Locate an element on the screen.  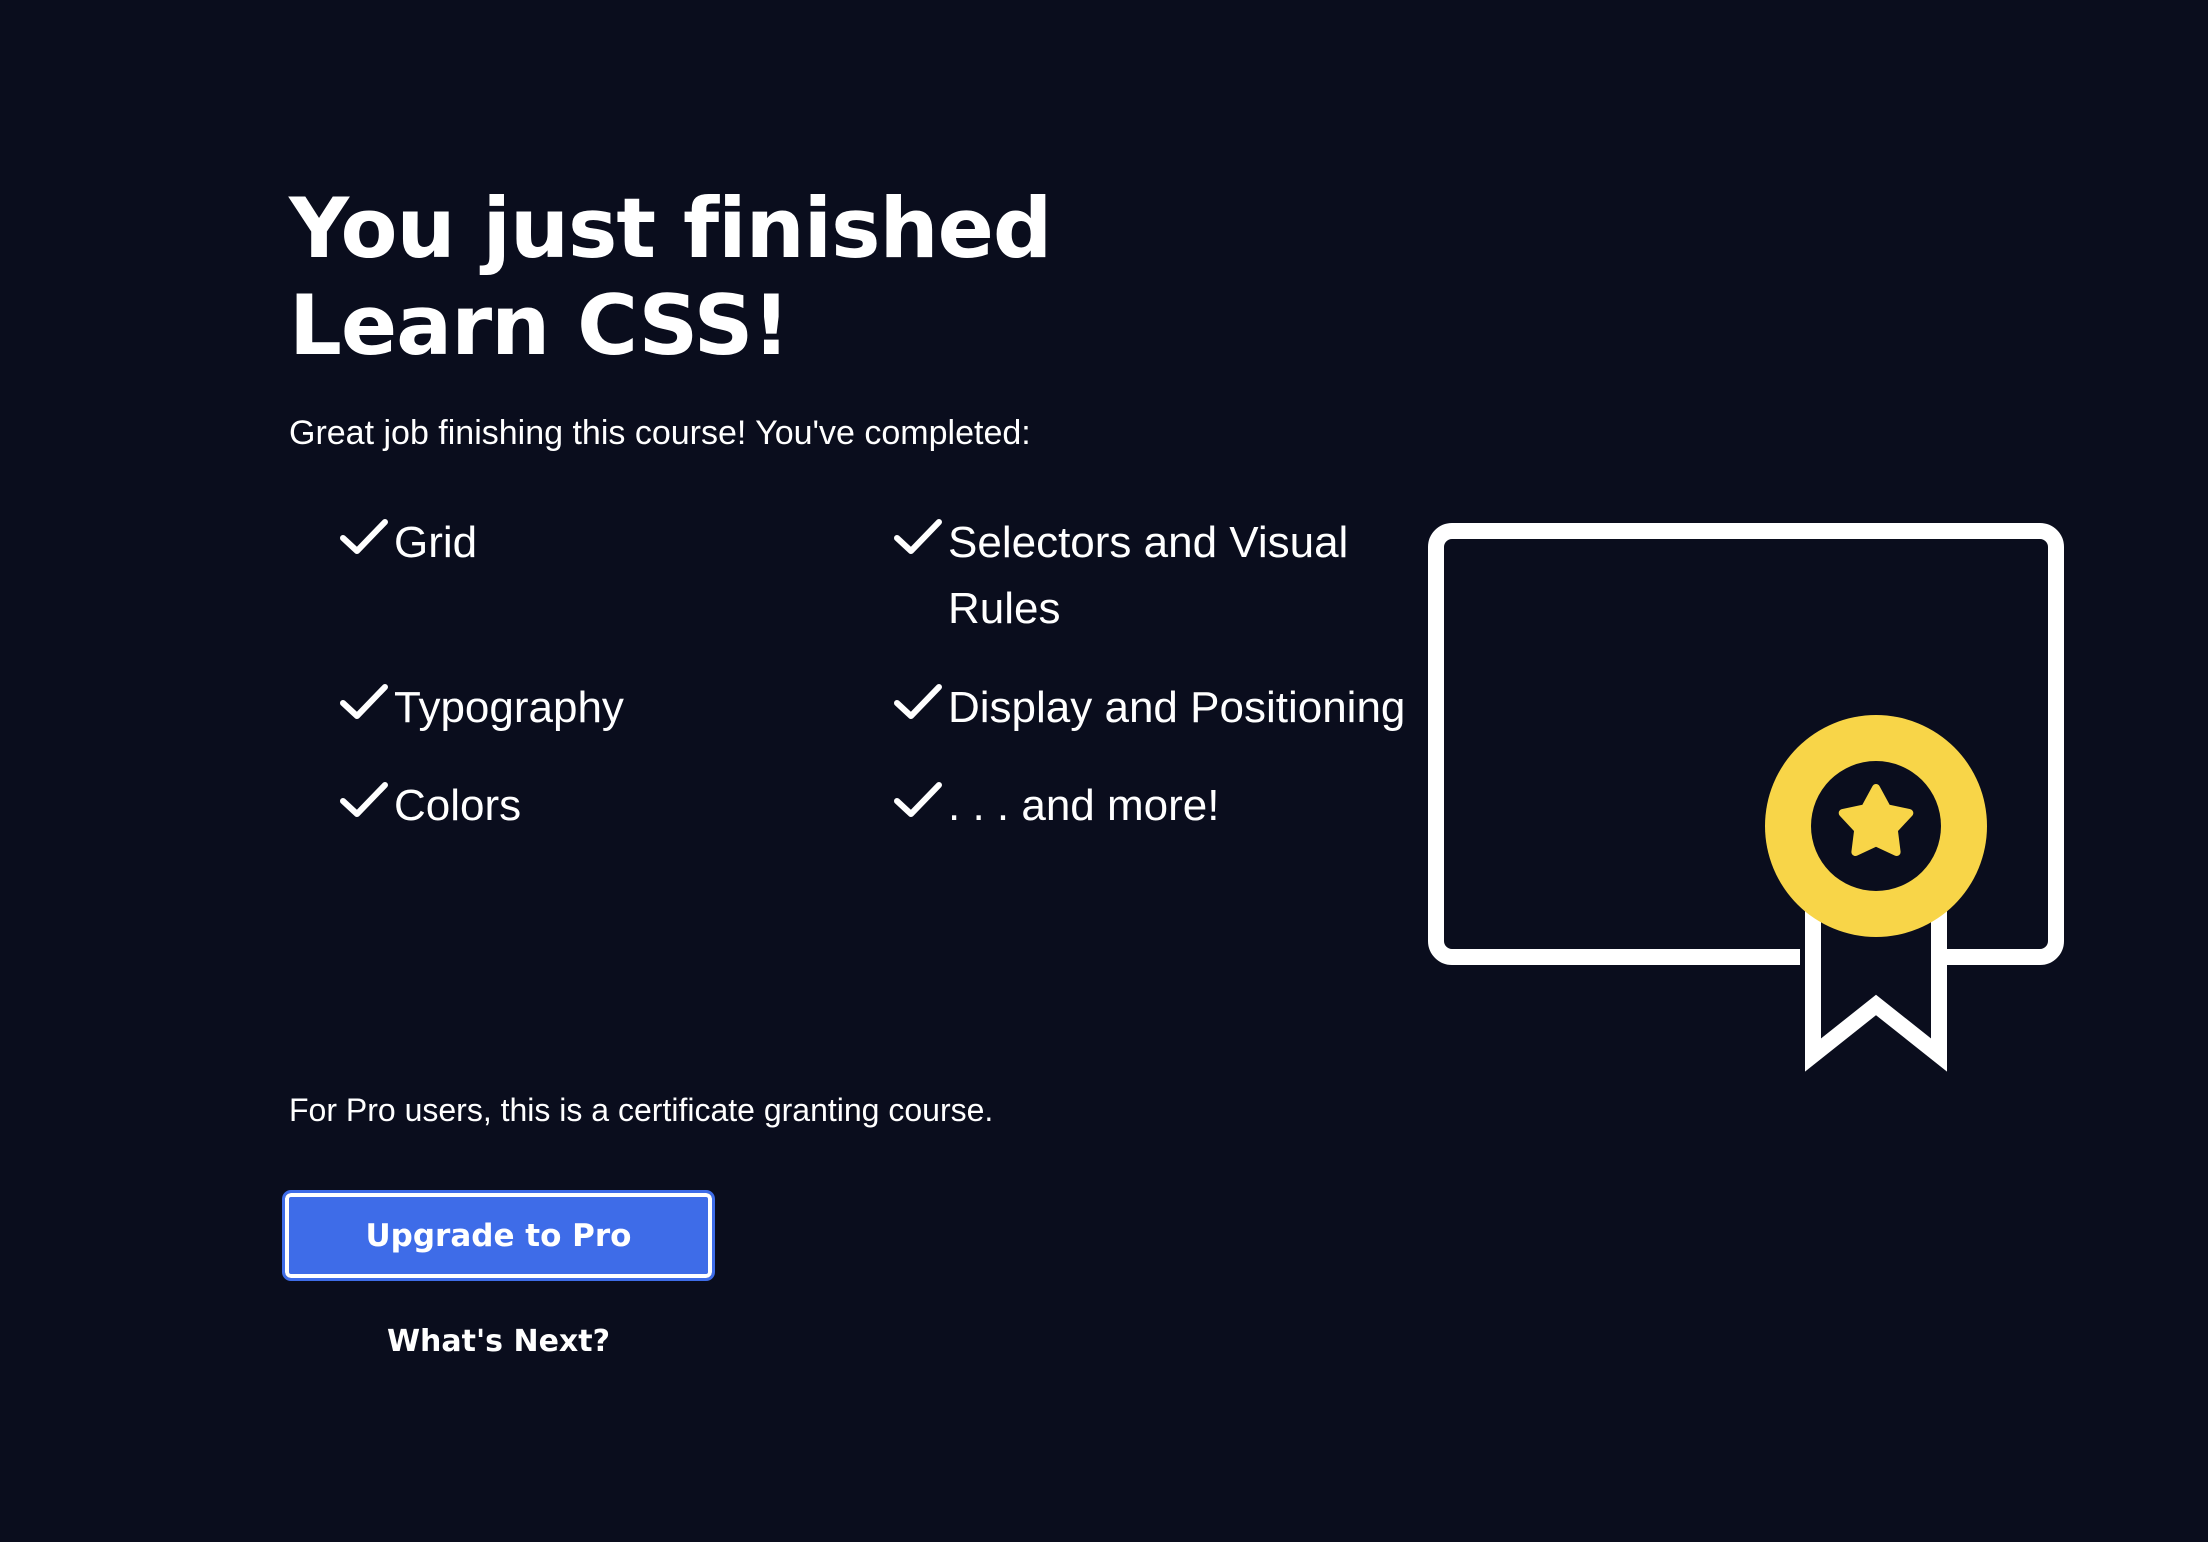
page-title-line-2: Learn CSS! is located at coordinates (539, 325).